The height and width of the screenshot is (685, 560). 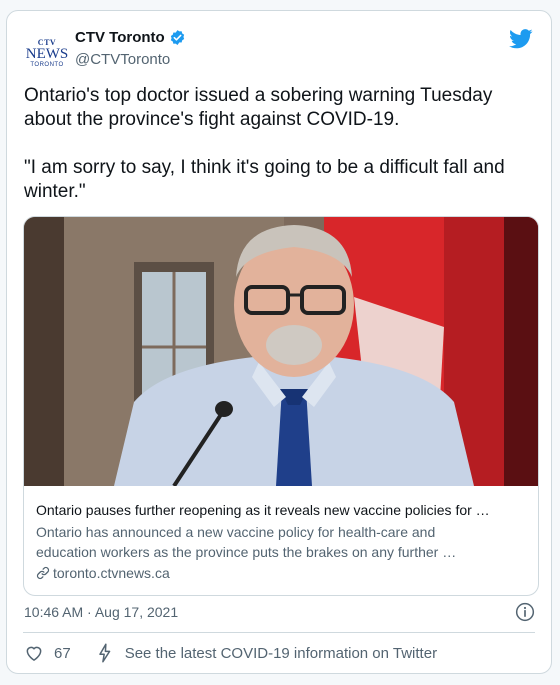 What do you see at coordinates (101, 612) in the screenshot?
I see `tweet-timestamp: 10:46 AM · Aug 17, 2021` at bounding box center [101, 612].